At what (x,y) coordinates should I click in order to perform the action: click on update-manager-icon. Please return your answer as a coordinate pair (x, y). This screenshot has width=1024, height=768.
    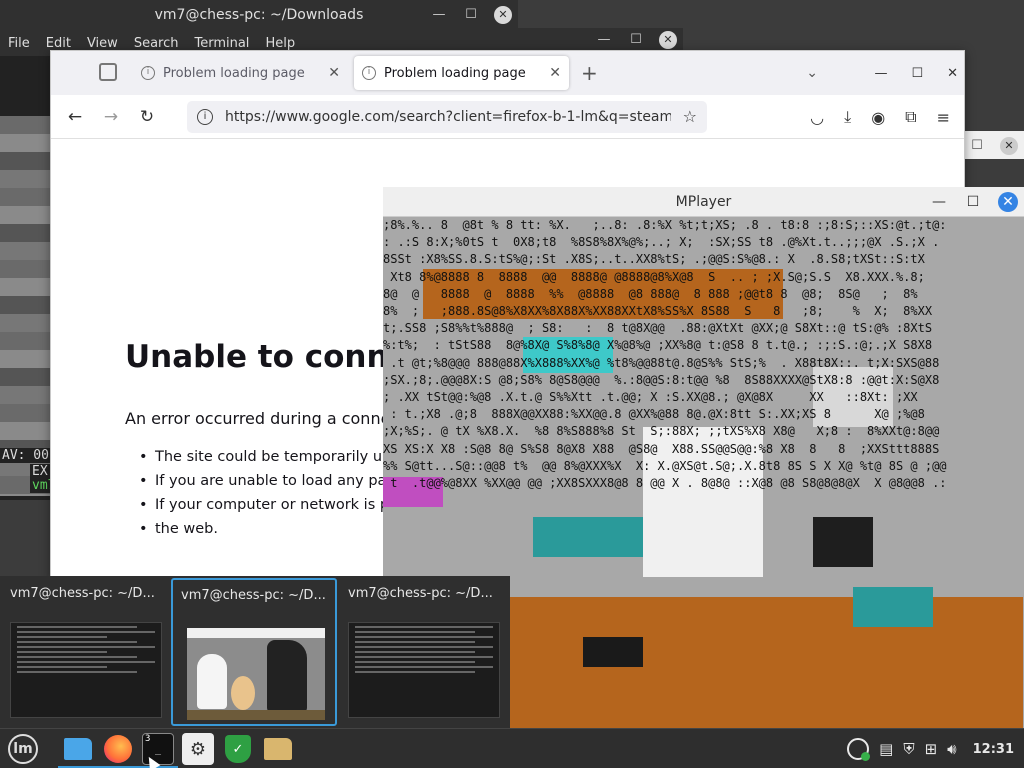
    Looking at the image, I should click on (859, 749).